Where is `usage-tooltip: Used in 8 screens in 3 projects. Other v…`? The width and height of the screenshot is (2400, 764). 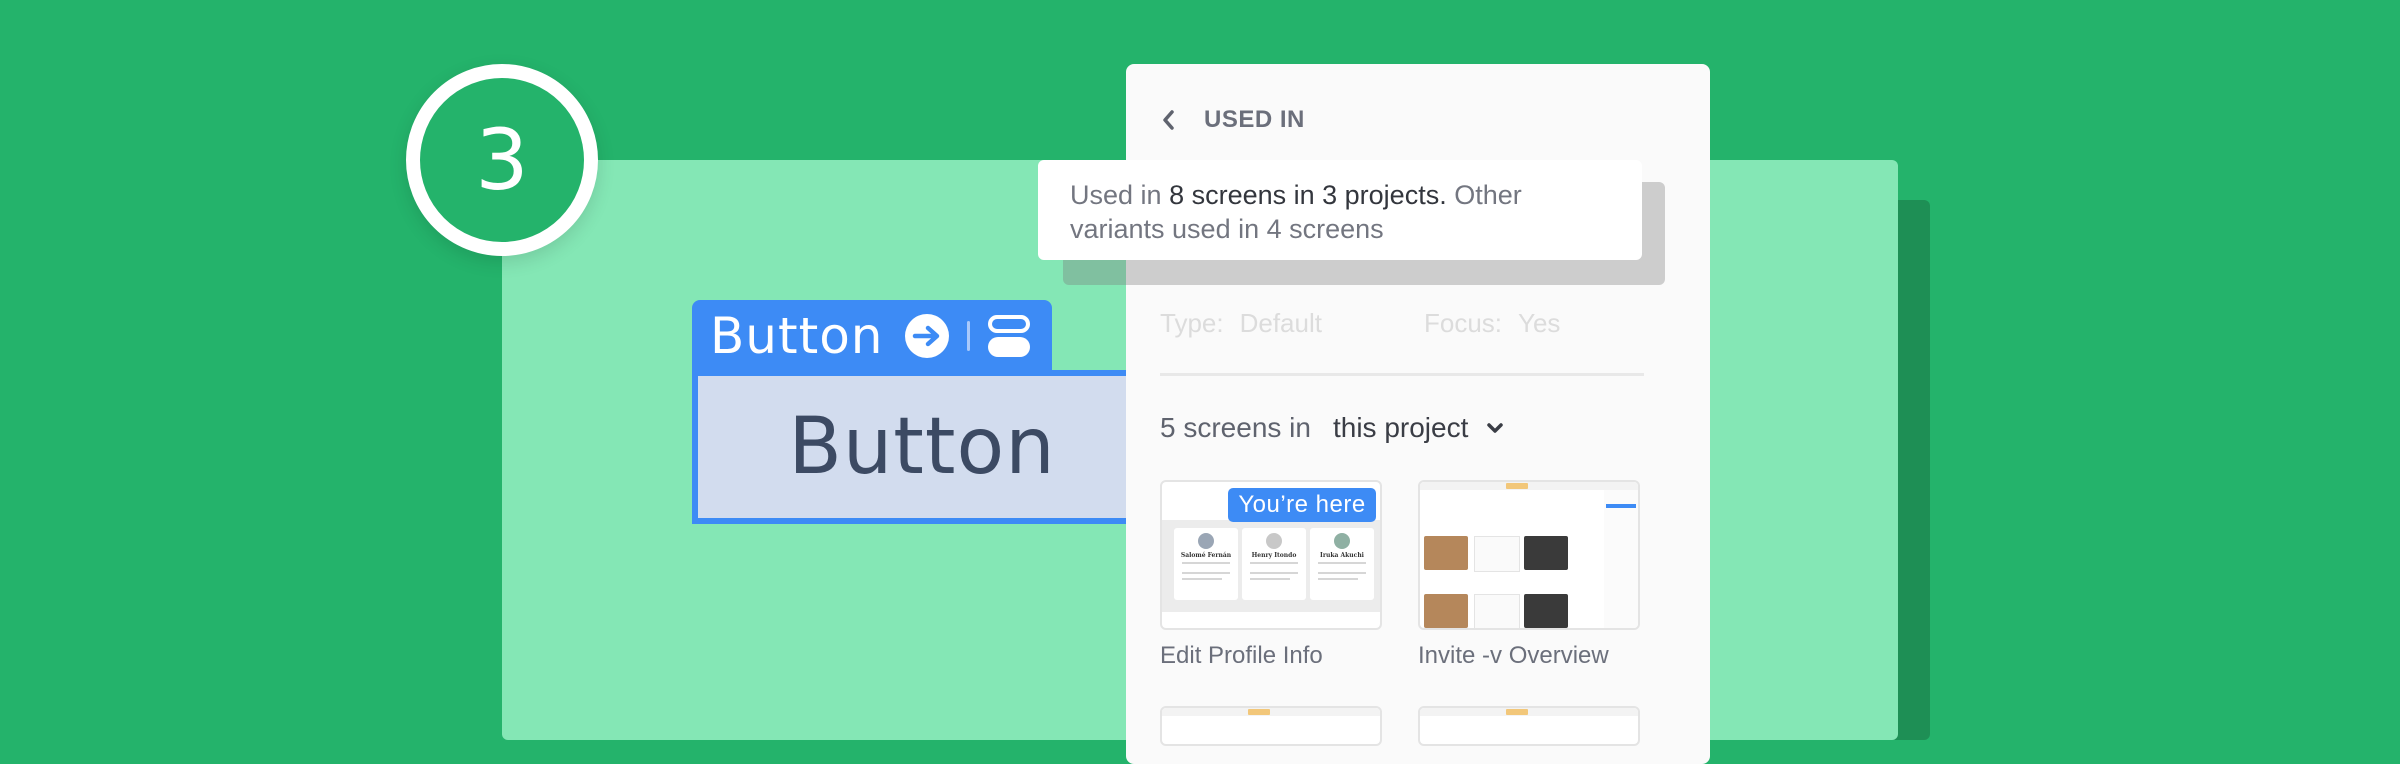
usage-tooltip: Used in 8 screens in 3 projects. Other v… is located at coordinates (1340, 210).